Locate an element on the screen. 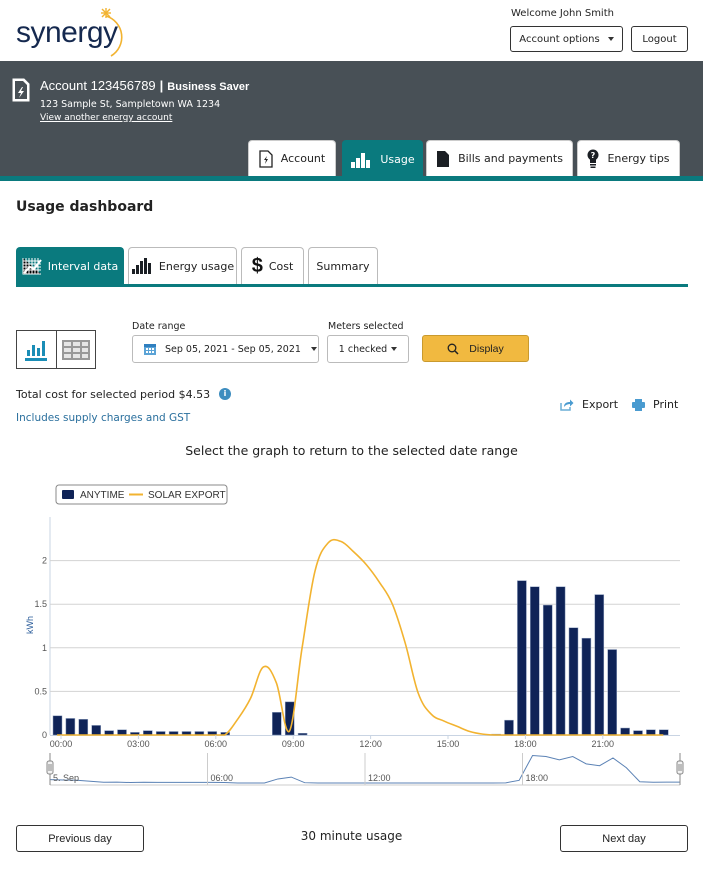  tab-account-label: Account is located at coordinates (303, 158).